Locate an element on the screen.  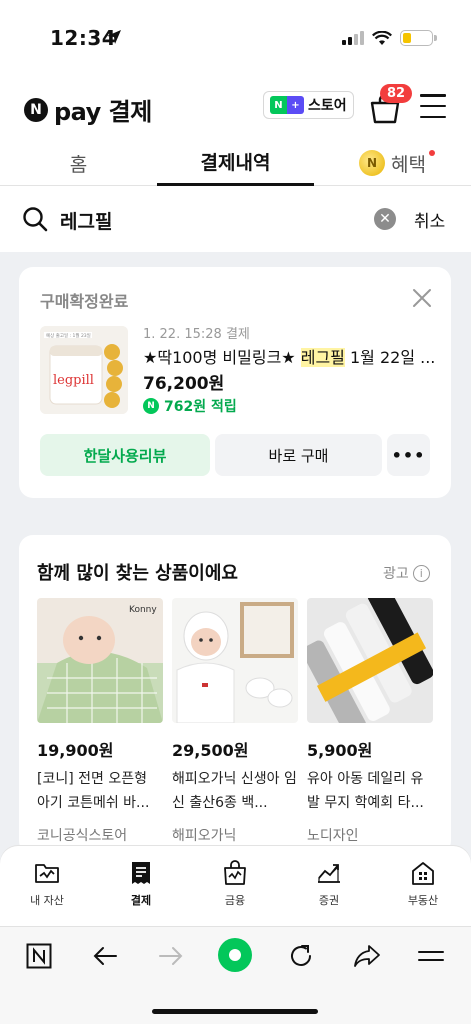
forward-arrow-icon is located at coordinates (171, 956).